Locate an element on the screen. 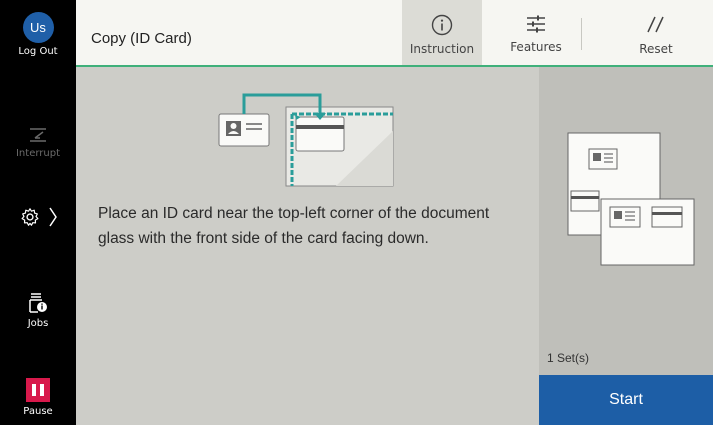 This screenshot has height=425, width=713. page-title: Copy (ID Card) is located at coordinates (141, 38).